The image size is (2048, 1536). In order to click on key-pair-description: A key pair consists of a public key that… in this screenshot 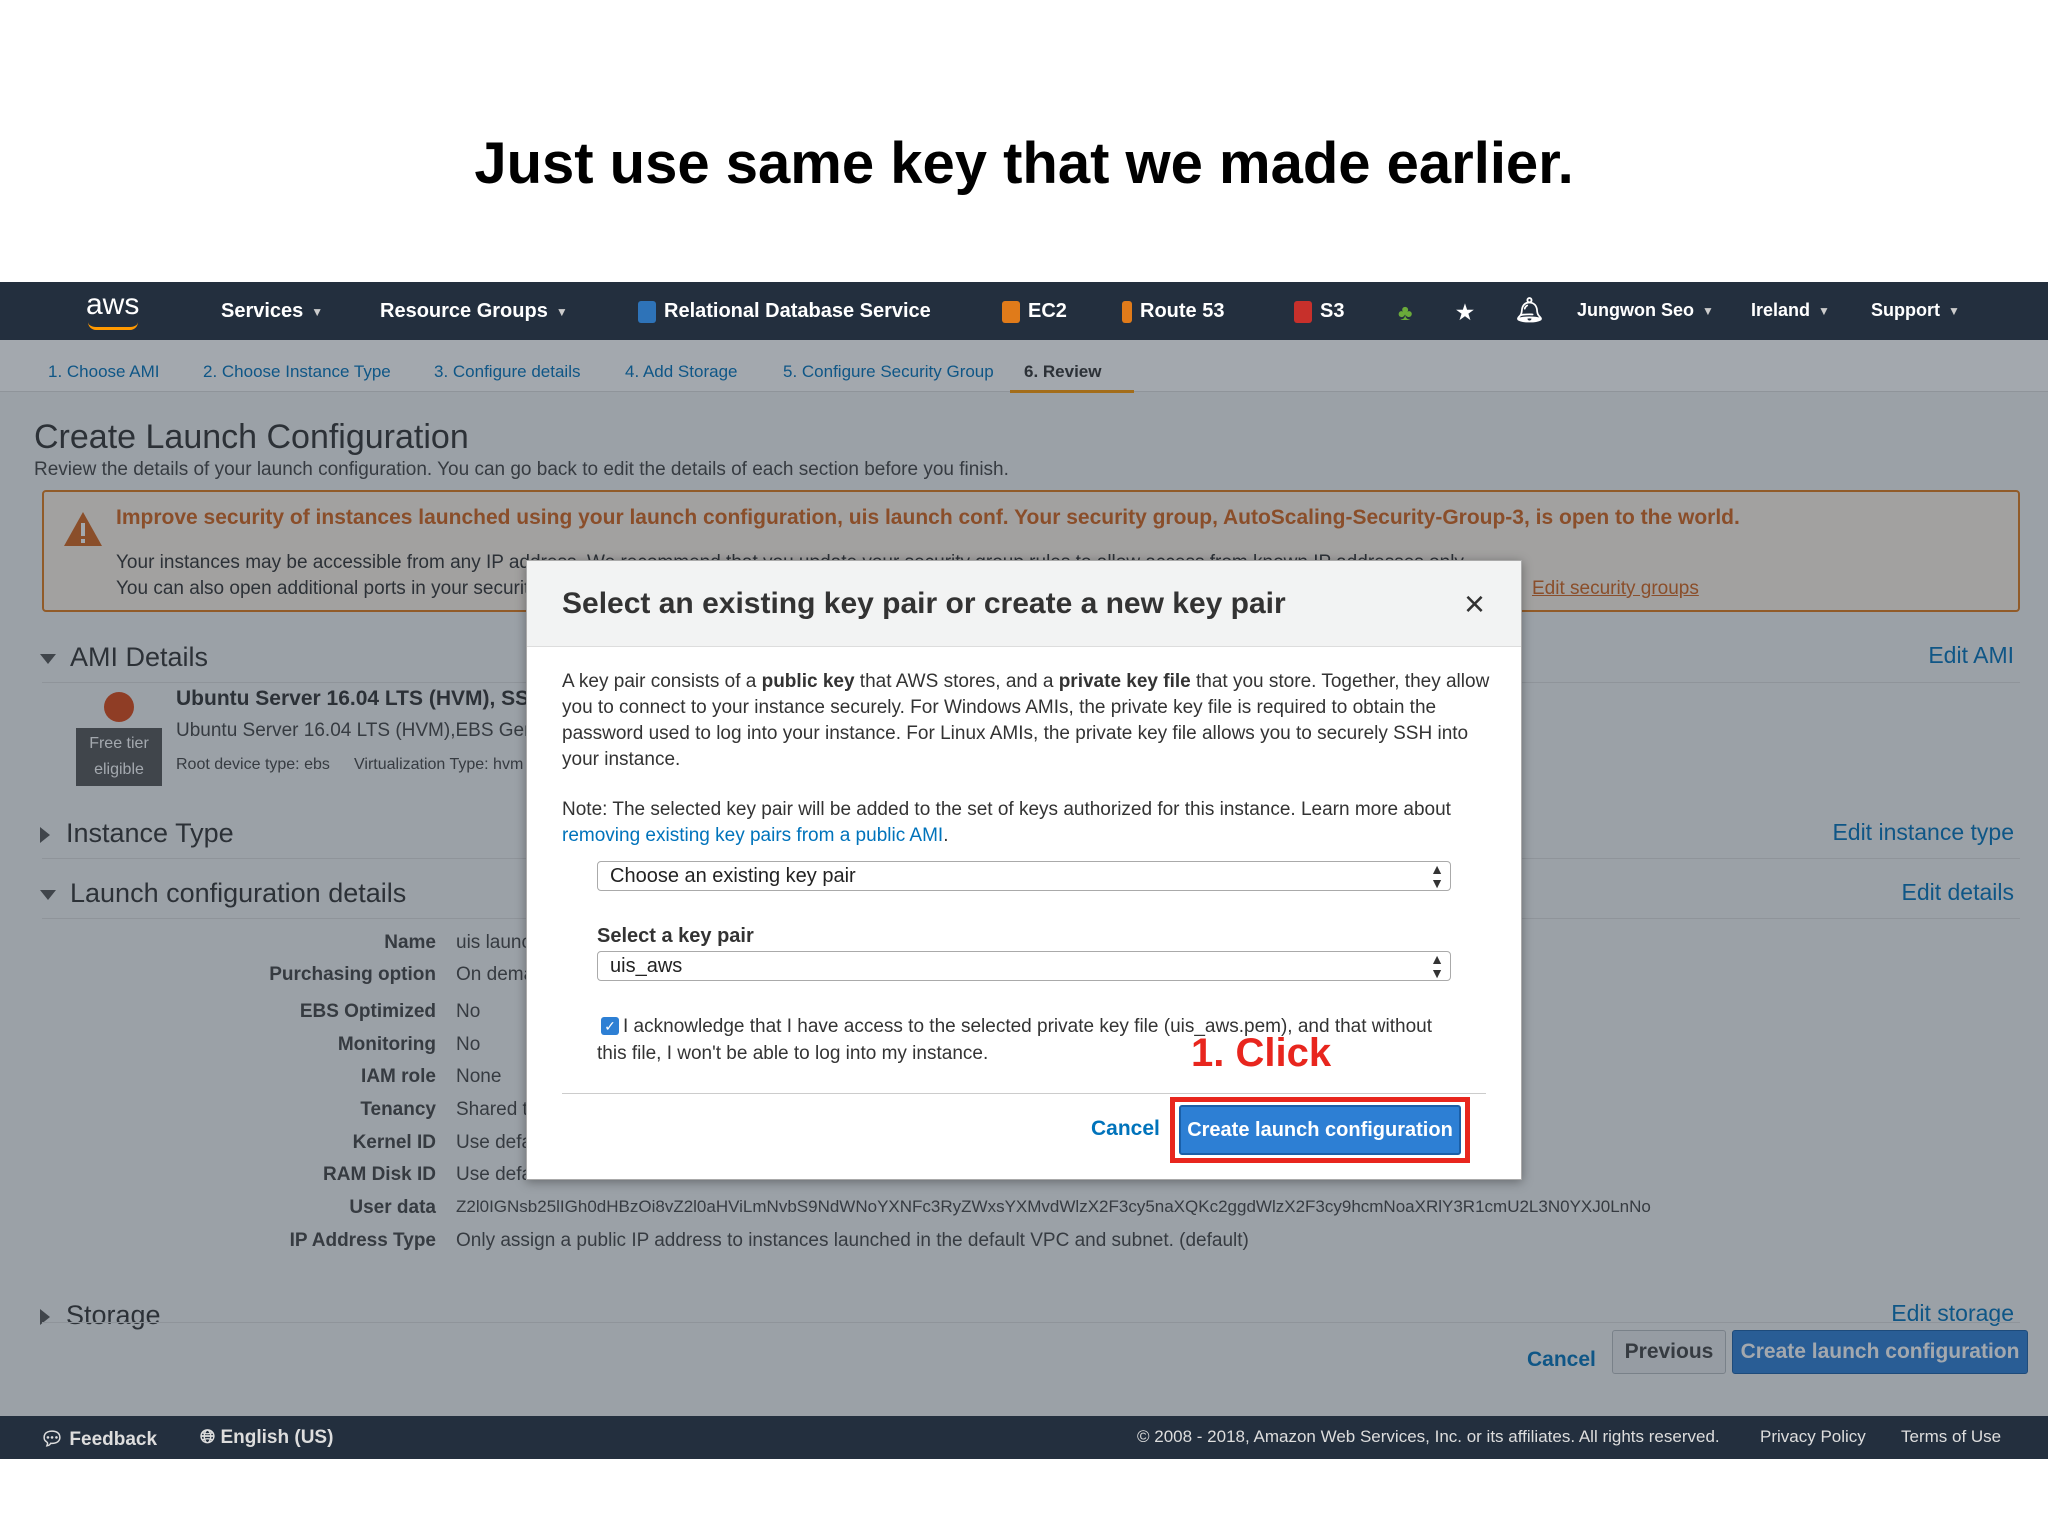, I will do `click(1026, 720)`.